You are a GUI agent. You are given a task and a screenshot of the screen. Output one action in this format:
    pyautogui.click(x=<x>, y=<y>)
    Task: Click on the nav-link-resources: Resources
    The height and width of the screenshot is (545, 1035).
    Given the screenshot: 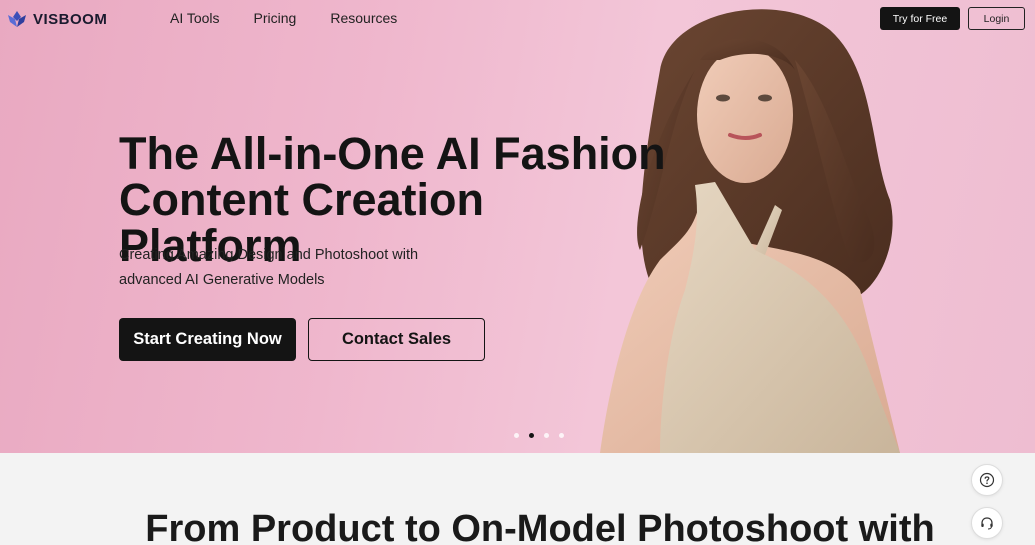 What is the action you would take?
    pyautogui.click(x=363, y=18)
    